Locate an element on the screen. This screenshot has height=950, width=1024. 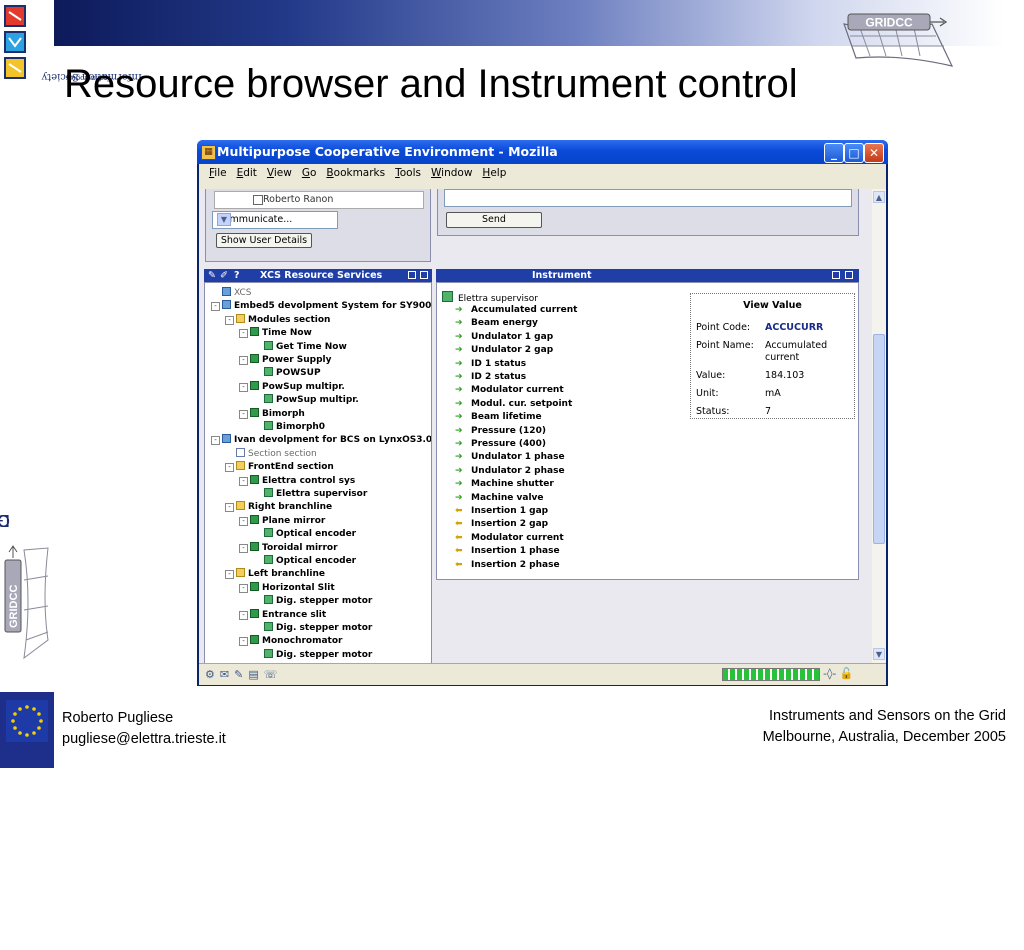
instrument-point: ➔ Pressure (400) is located at coordinates (500, 445).